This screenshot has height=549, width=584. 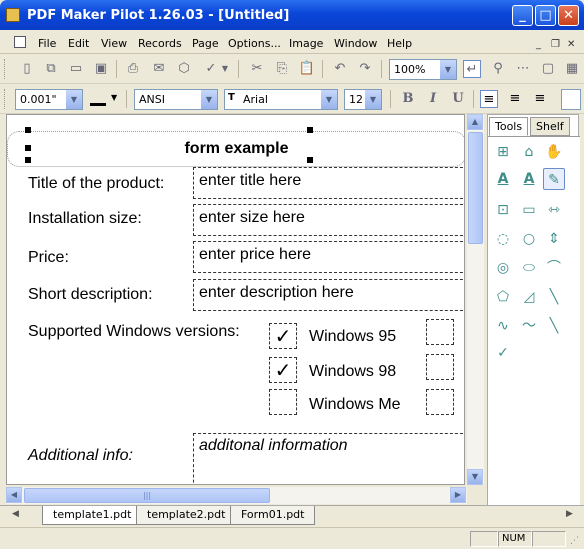 I want to click on page-fit-icon: ↵, so click(x=472, y=69).